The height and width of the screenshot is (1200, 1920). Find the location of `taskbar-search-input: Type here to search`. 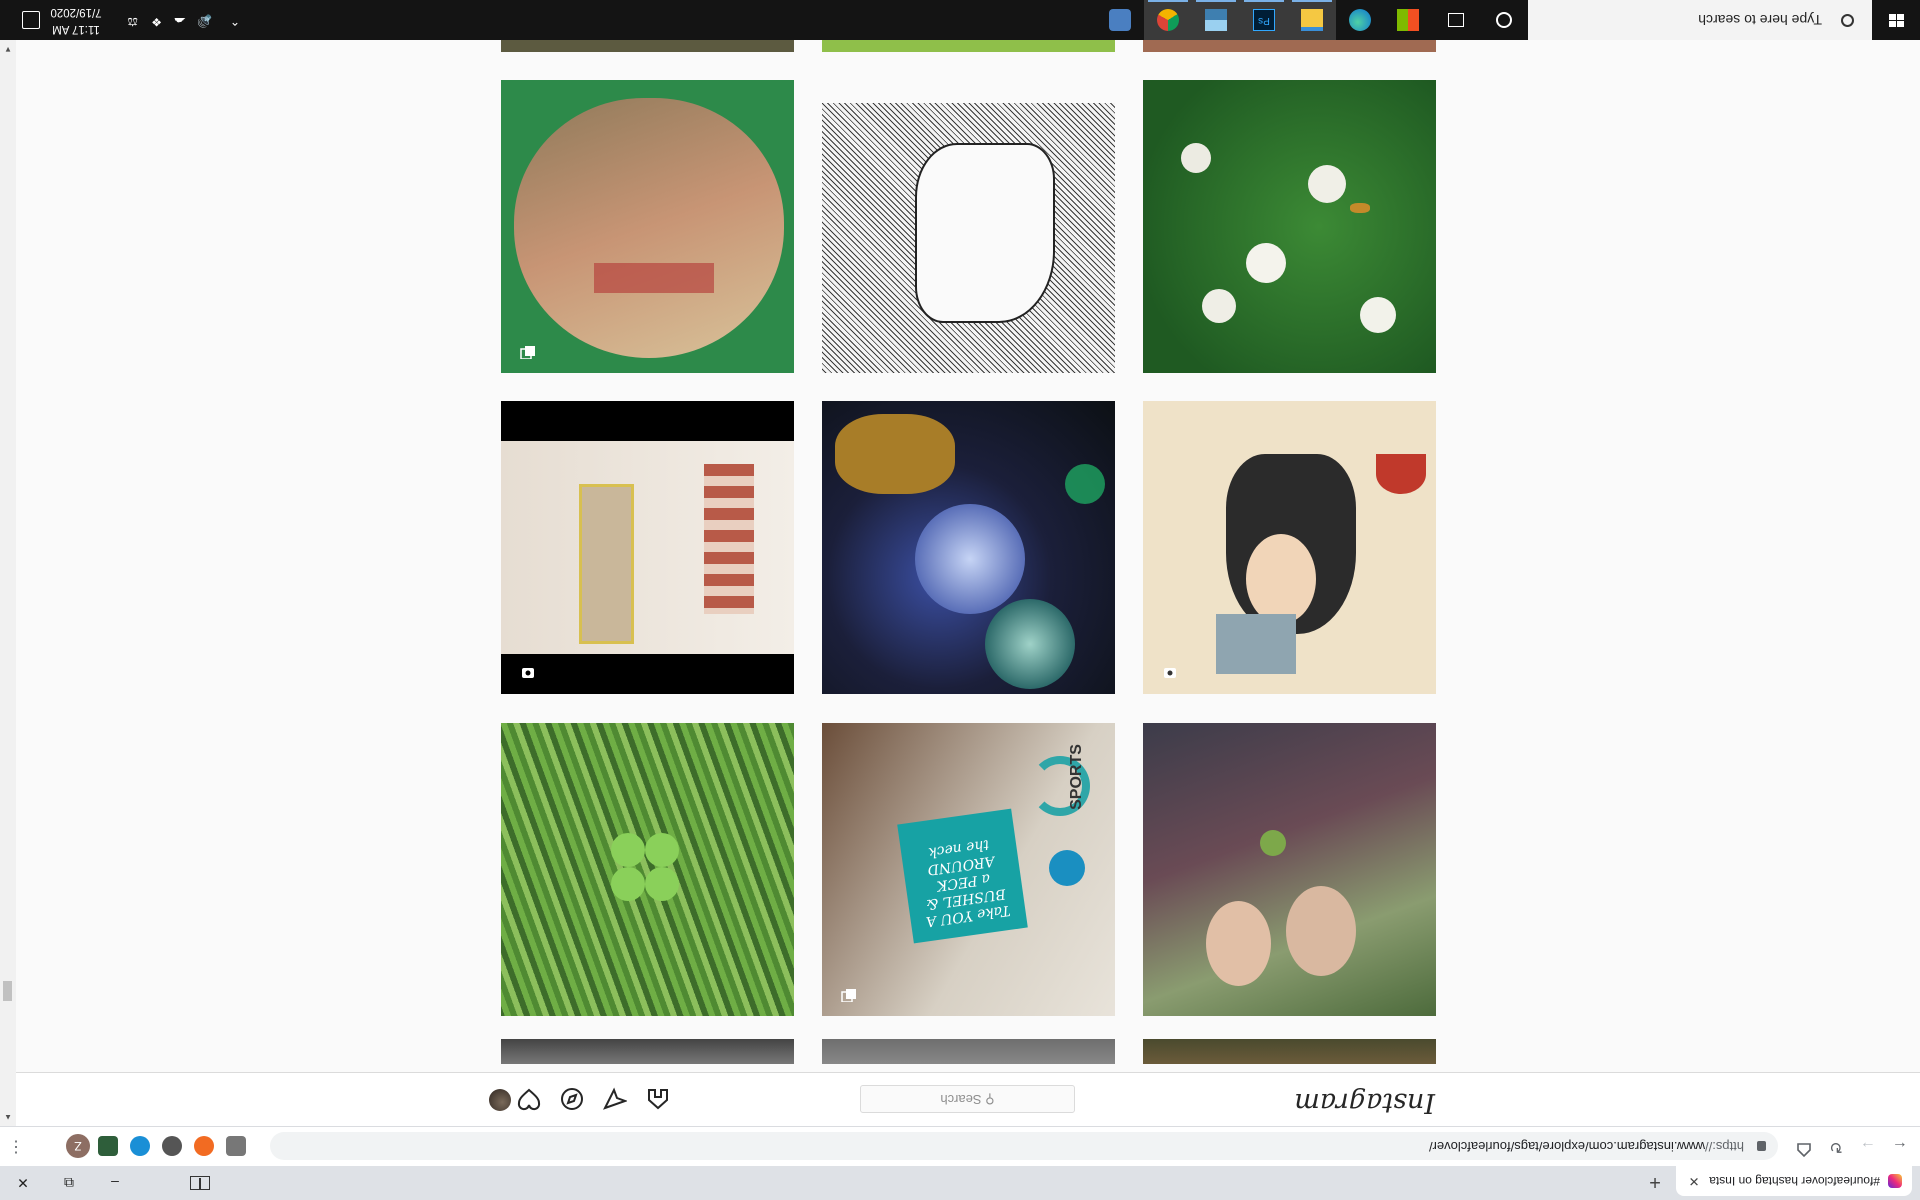

taskbar-search-input: Type here to search is located at coordinates (1700, 20).